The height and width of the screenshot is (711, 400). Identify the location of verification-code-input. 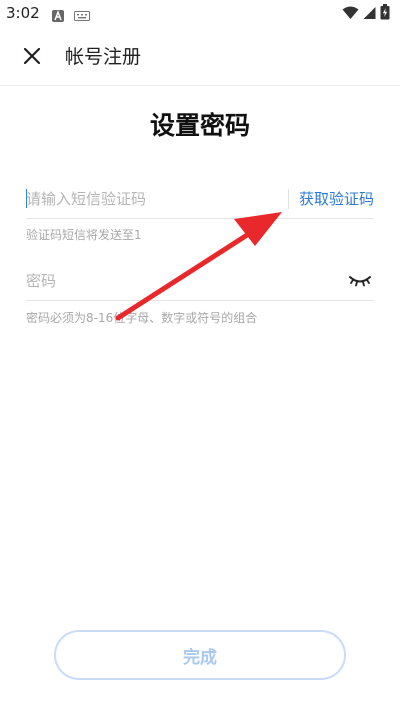
(153, 199).